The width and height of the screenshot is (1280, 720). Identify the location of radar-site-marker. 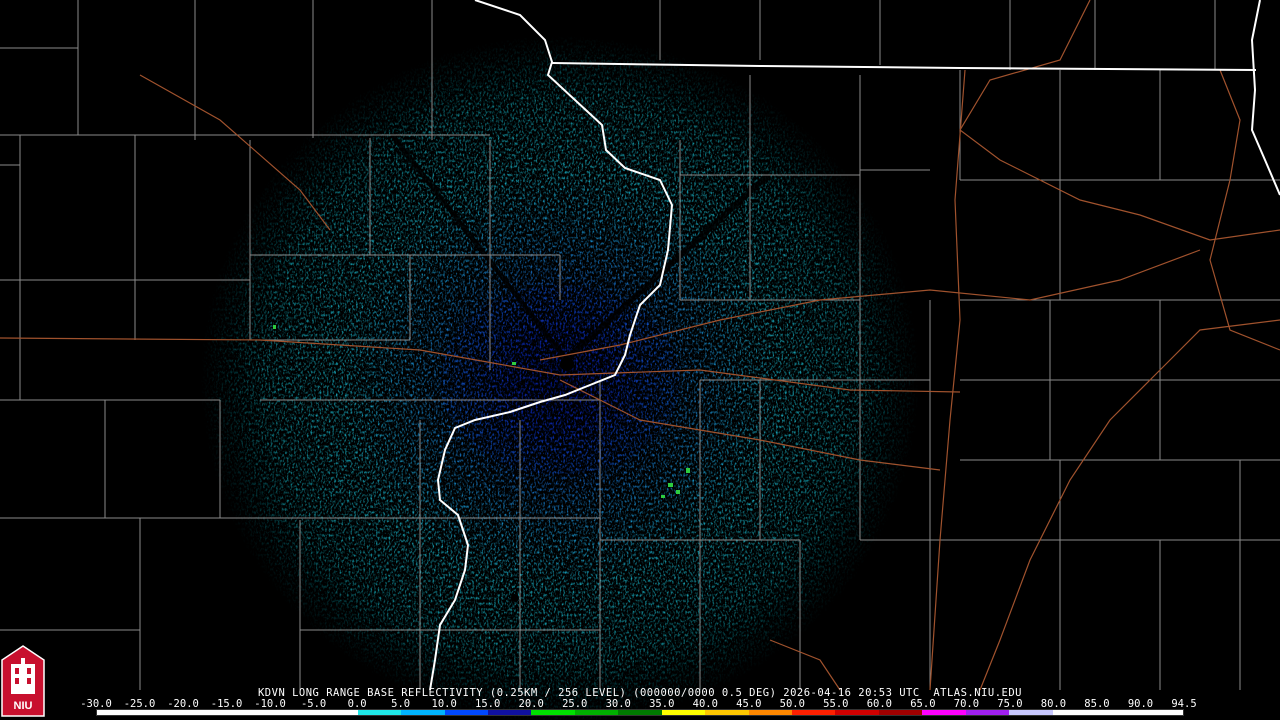
(567, 364).